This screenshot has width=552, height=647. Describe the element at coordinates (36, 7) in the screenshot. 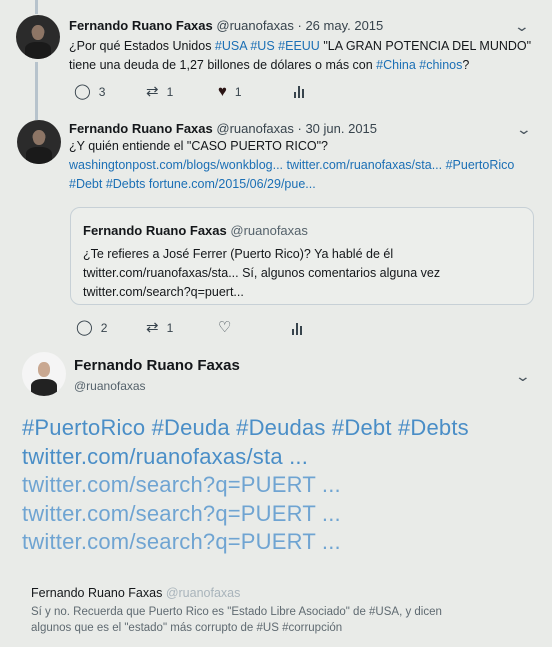

I see `thread-line-top` at that location.